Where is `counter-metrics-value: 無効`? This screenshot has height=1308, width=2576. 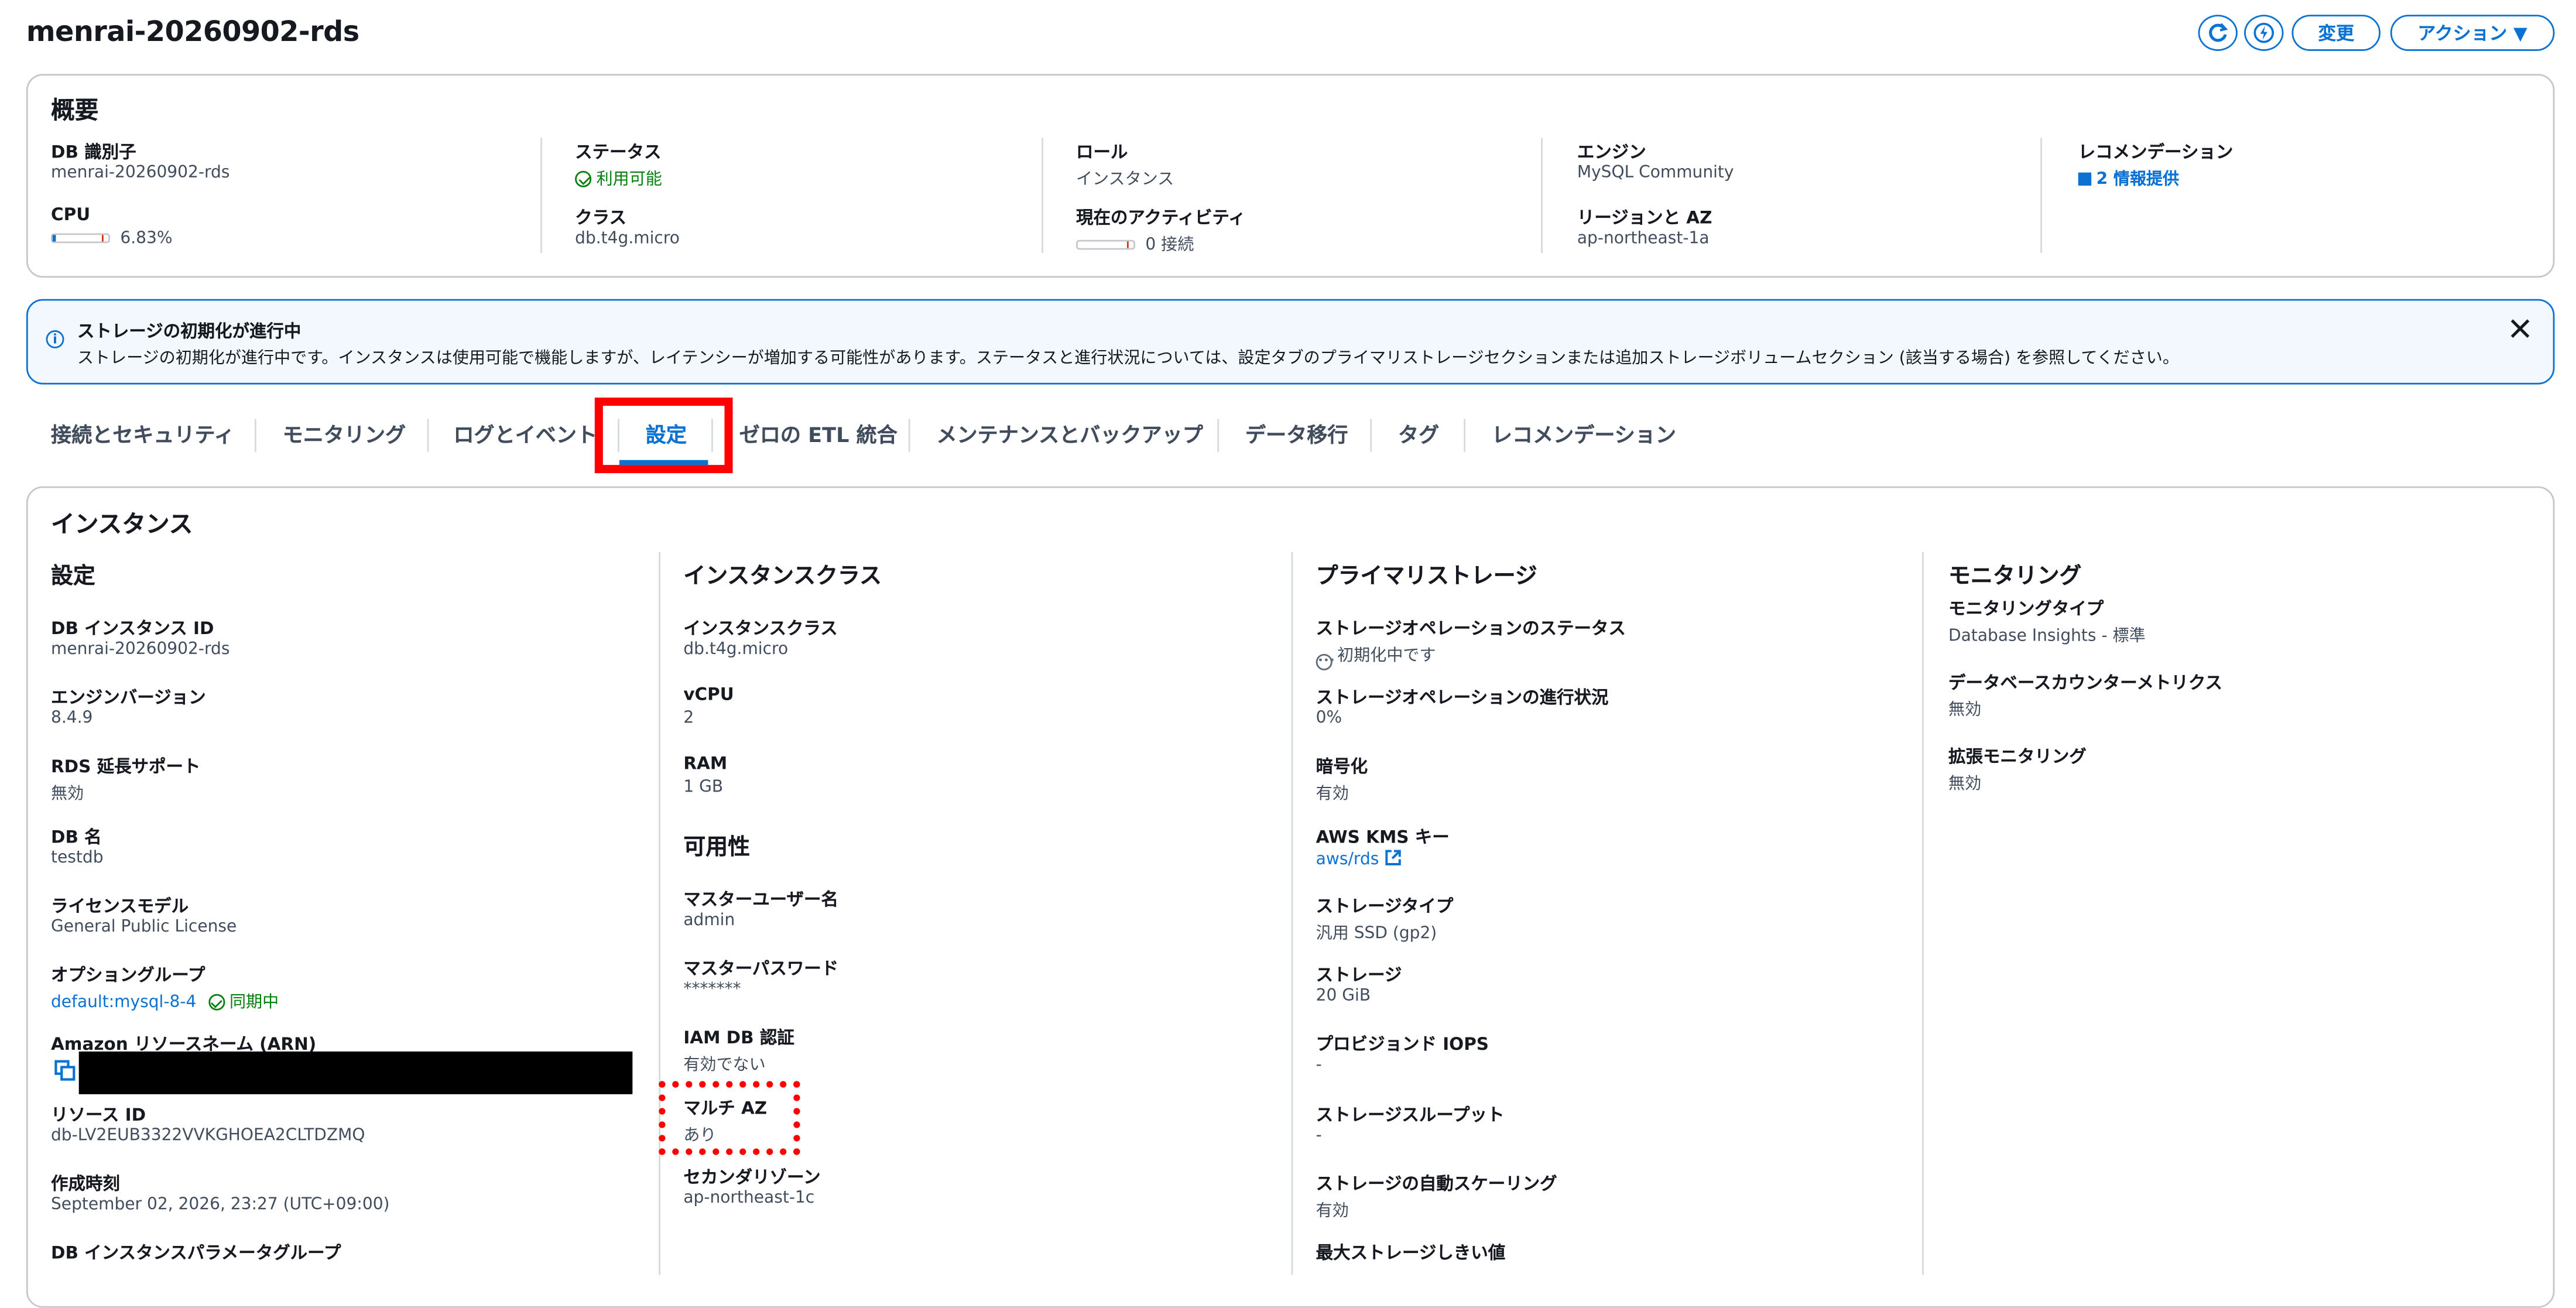 counter-metrics-value: 無効 is located at coordinates (1965, 710).